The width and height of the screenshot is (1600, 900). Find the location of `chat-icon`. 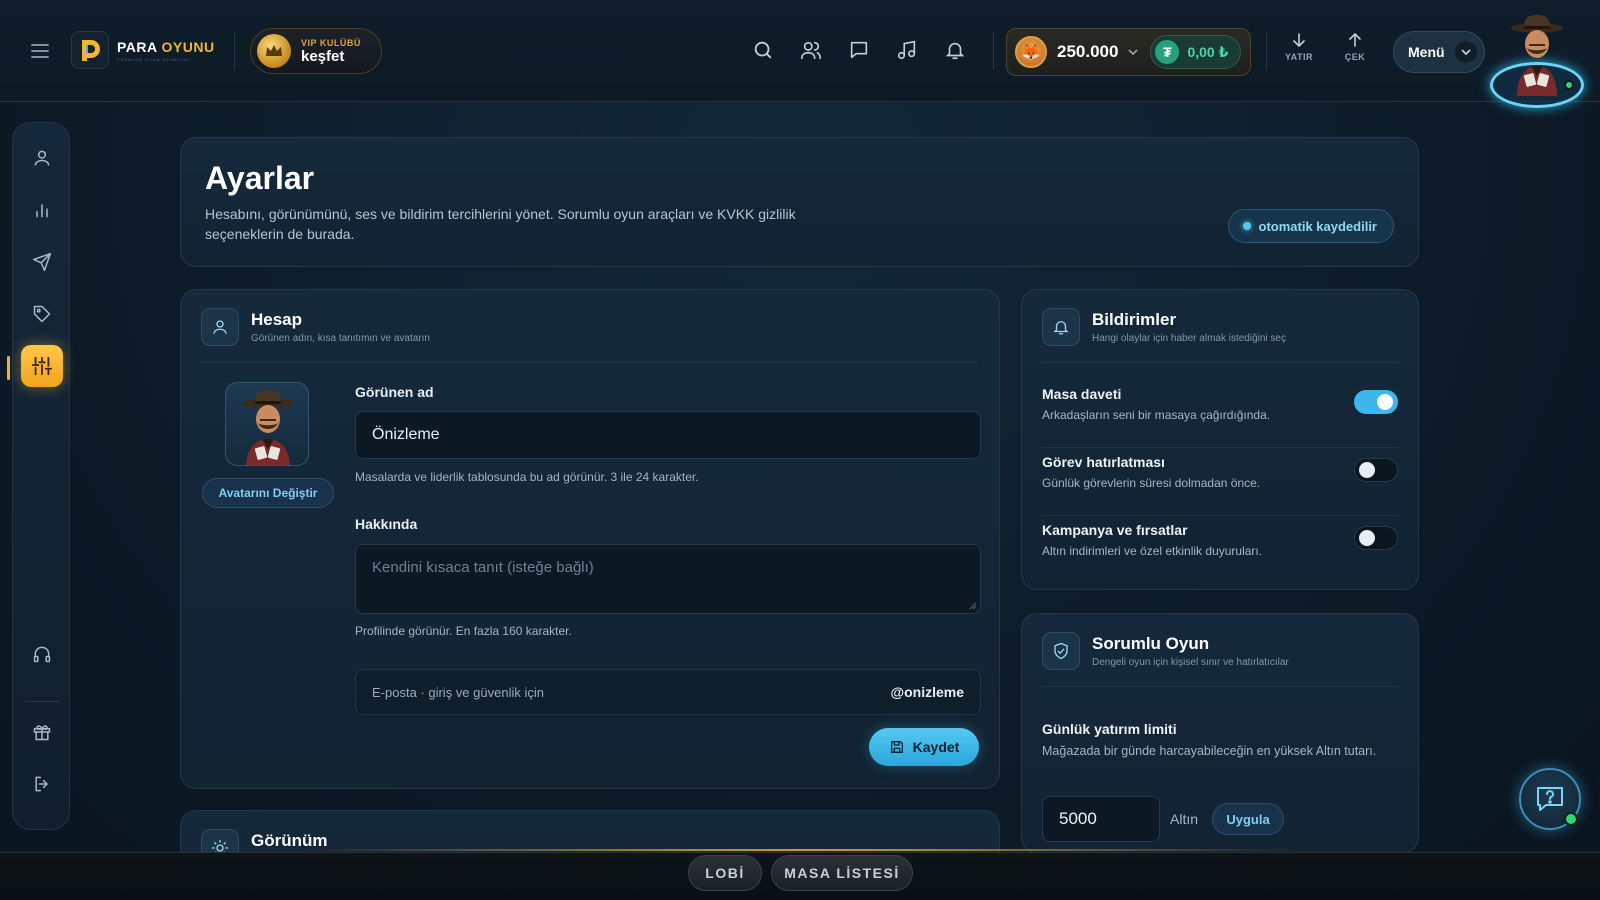

chat-icon is located at coordinates (859, 50).